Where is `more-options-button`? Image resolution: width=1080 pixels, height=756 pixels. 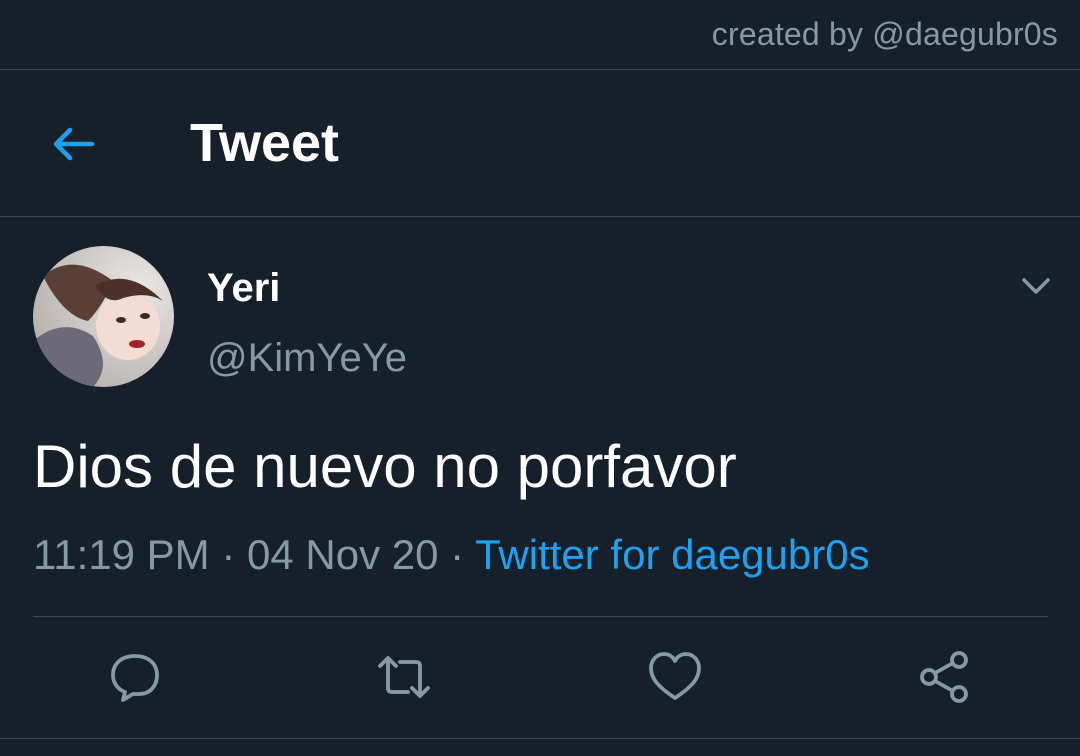
more-options-button is located at coordinates (1036, 286).